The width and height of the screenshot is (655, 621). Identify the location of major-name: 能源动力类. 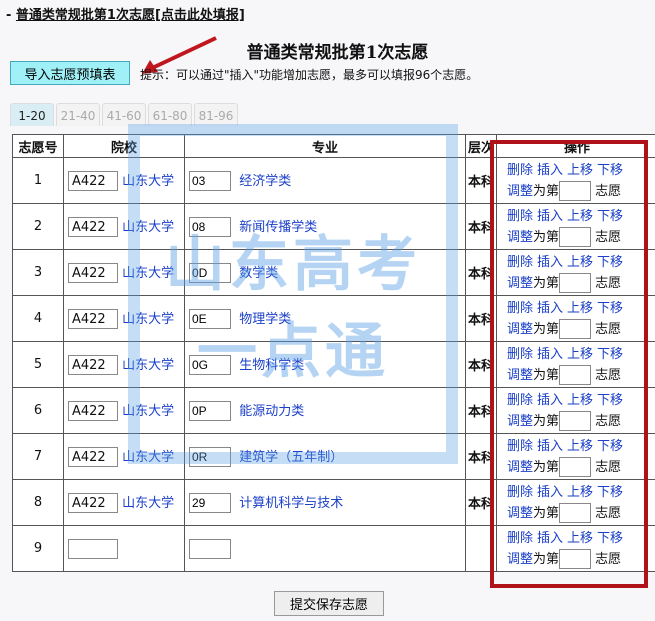
(271, 411).